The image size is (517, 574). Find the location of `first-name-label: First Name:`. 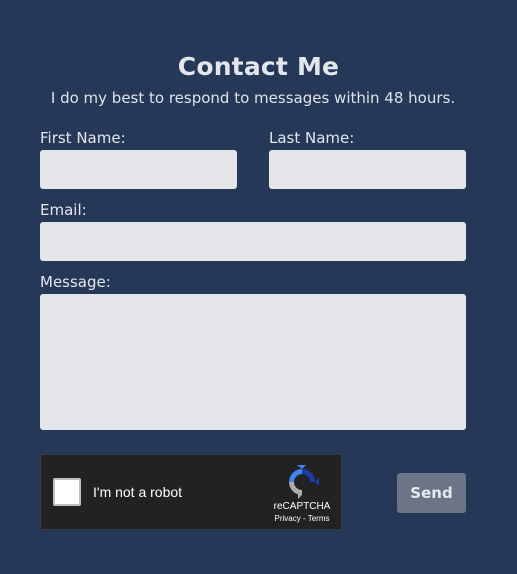

first-name-label: First Name: is located at coordinates (83, 138).